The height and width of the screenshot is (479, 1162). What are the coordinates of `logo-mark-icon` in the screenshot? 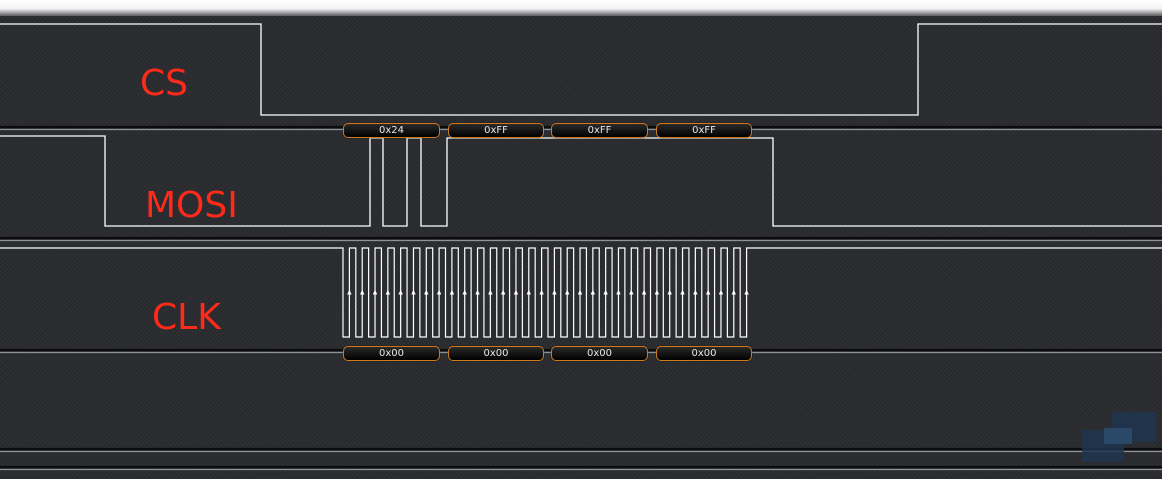 It's located at (1119, 437).